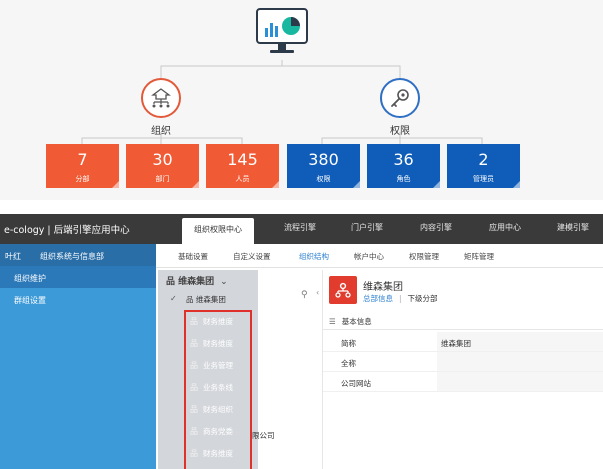 The height and width of the screenshot is (469, 603). I want to click on stat-caption: 角色, so click(403, 179).